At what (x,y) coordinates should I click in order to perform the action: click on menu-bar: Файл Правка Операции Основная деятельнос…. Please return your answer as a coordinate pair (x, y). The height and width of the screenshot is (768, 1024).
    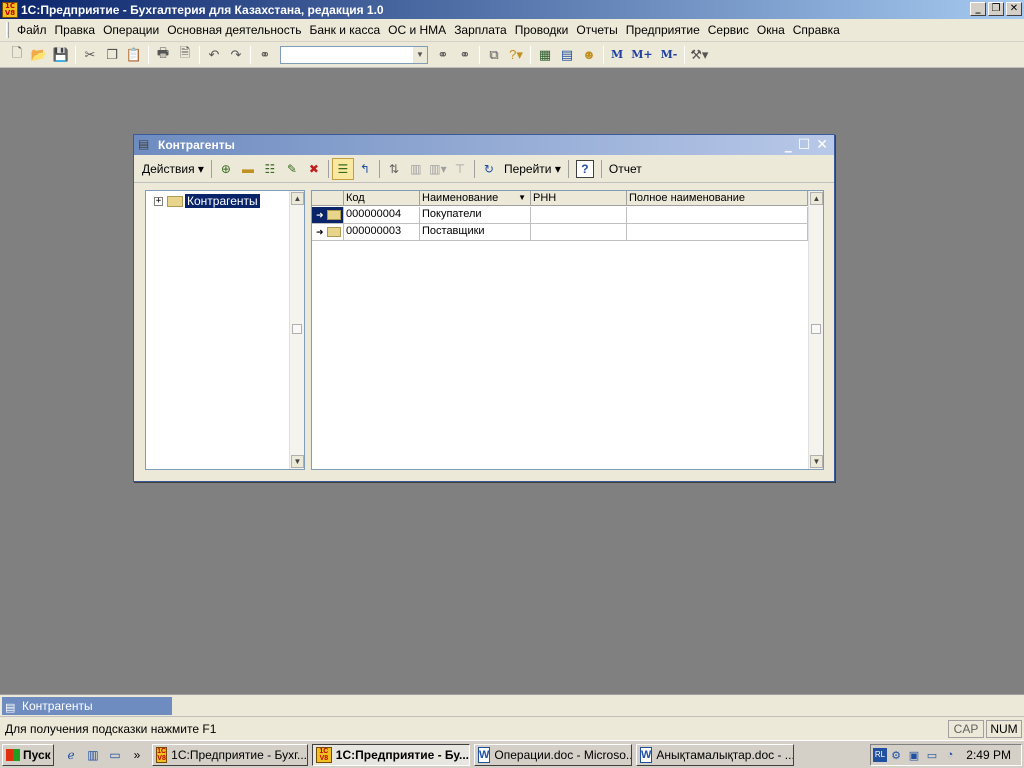
    Looking at the image, I should click on (512, 30).